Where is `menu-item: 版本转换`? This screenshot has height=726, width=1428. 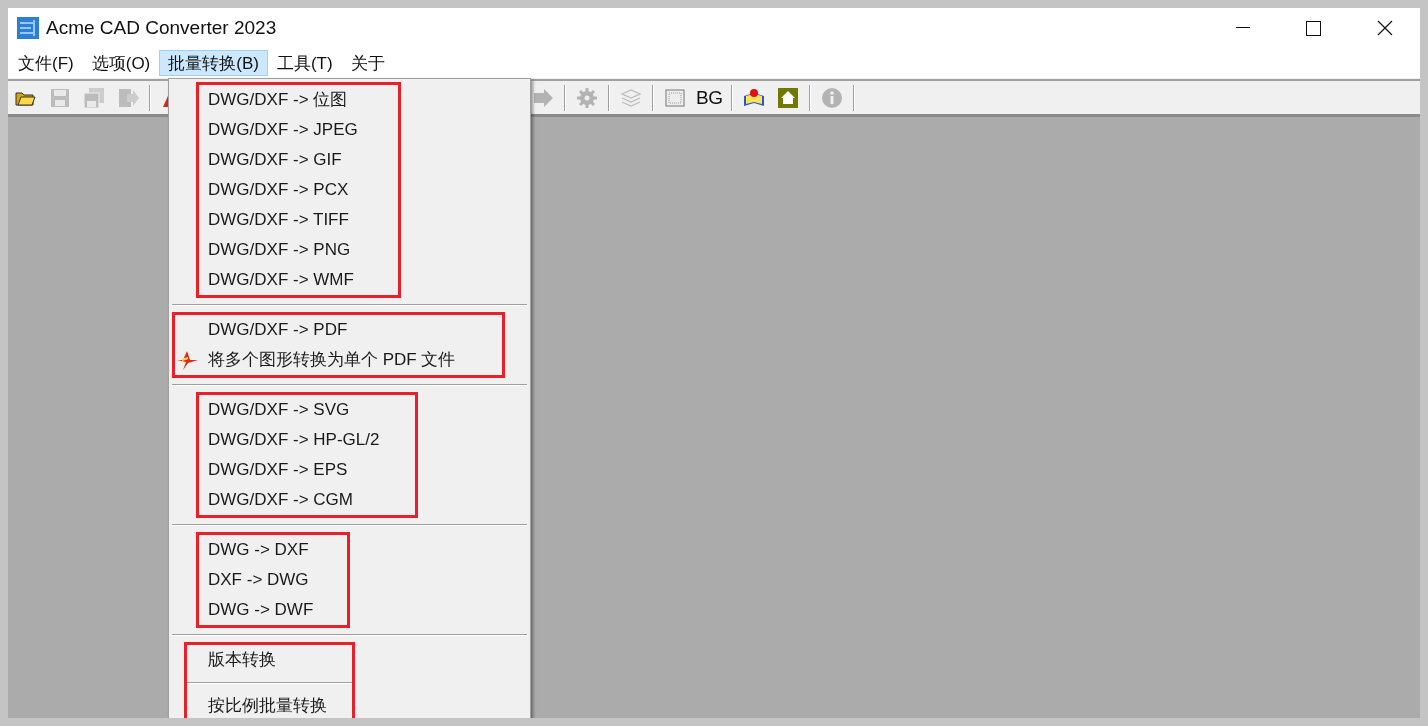 menu-item: 版本转换 is located at coordinates (269, 660).